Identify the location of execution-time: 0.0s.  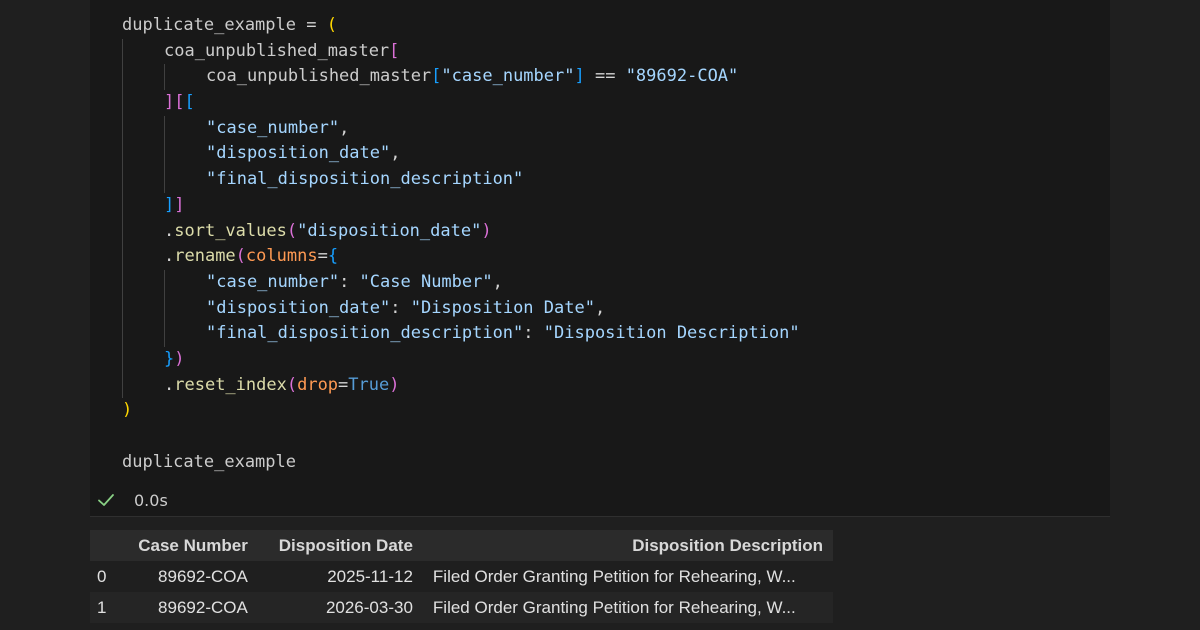
(151, 500).